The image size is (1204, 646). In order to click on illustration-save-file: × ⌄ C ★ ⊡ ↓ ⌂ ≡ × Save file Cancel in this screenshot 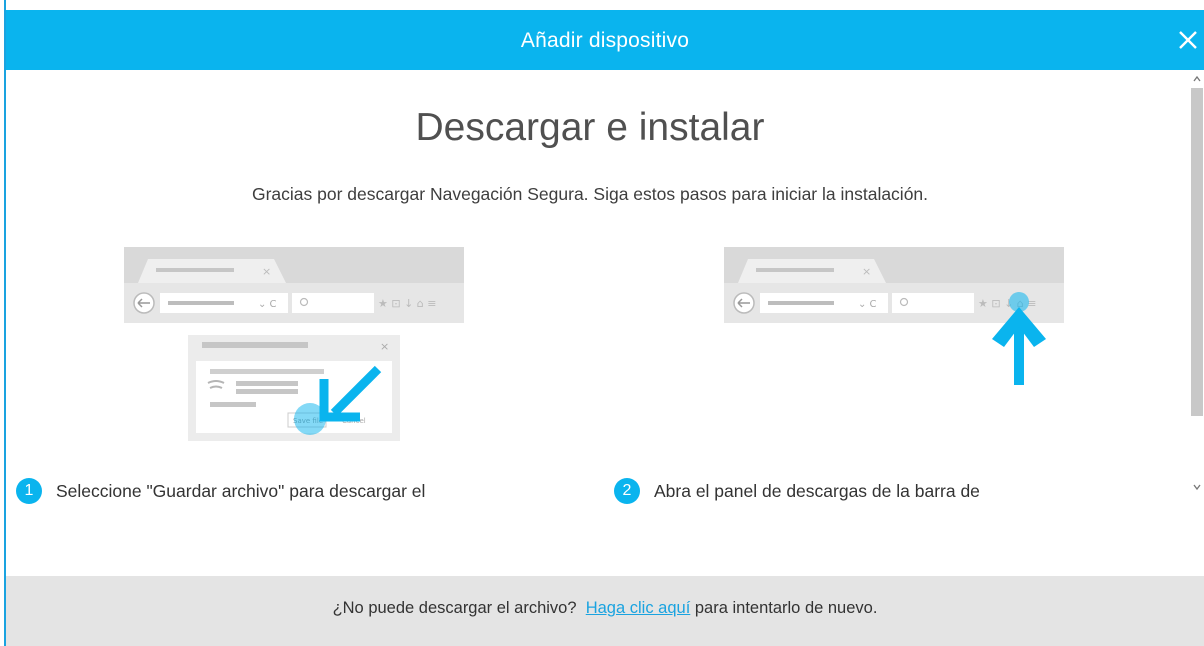, I will do `click(294, 350)`.